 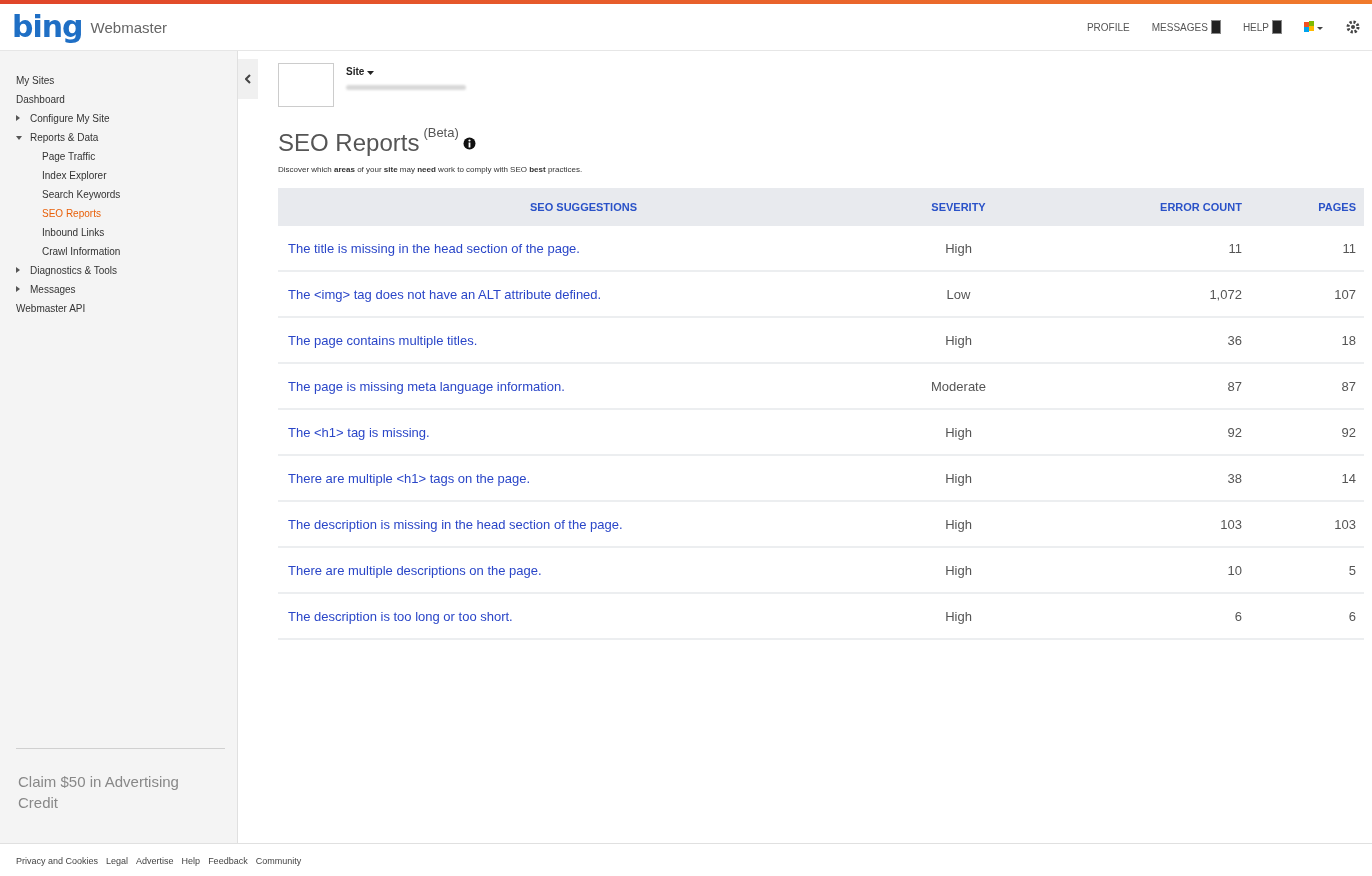 What do you see at coordinates (126, 270) in the screenshot?
I see `sidebar-item: Diagnostics & Tools` at bounding box center [126, 270].